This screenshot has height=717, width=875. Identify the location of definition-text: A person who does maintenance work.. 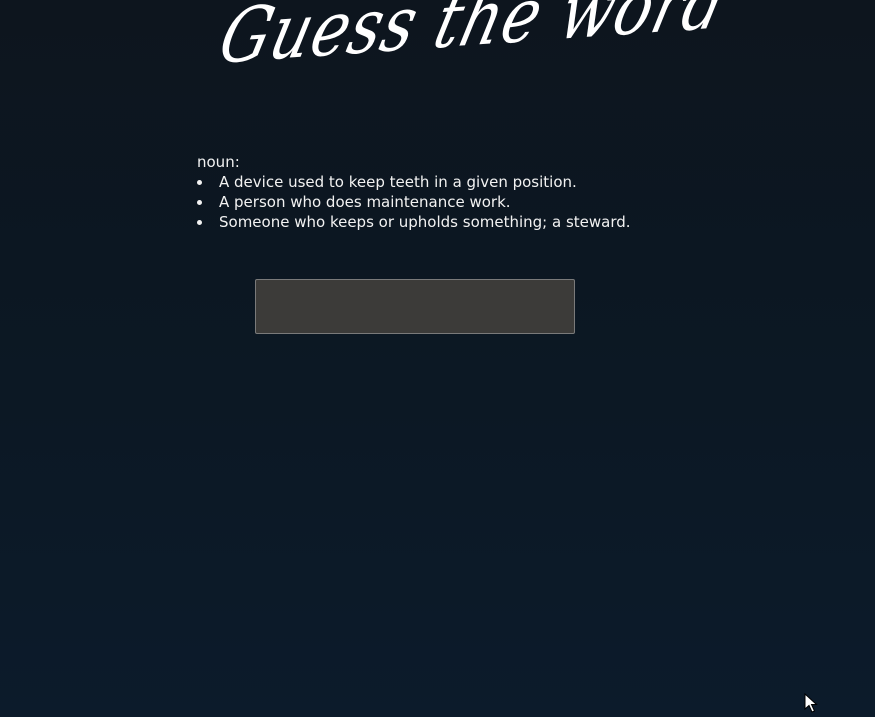
(365, 202).